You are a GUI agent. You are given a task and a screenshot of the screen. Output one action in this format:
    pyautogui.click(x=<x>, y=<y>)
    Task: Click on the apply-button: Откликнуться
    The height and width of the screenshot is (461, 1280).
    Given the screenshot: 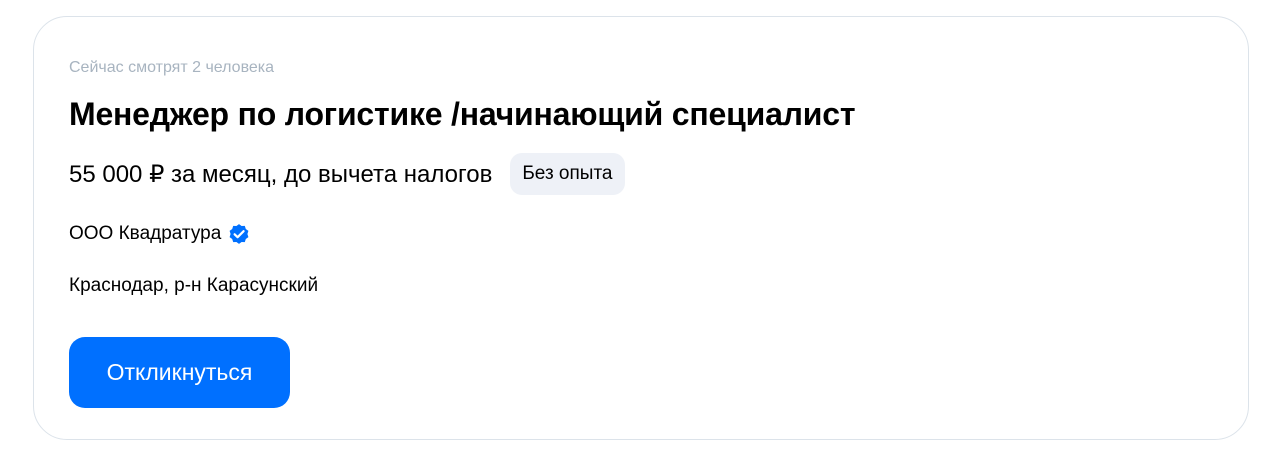 What is the action you would take?
    pyautogui.click(x=179, y=372)
    